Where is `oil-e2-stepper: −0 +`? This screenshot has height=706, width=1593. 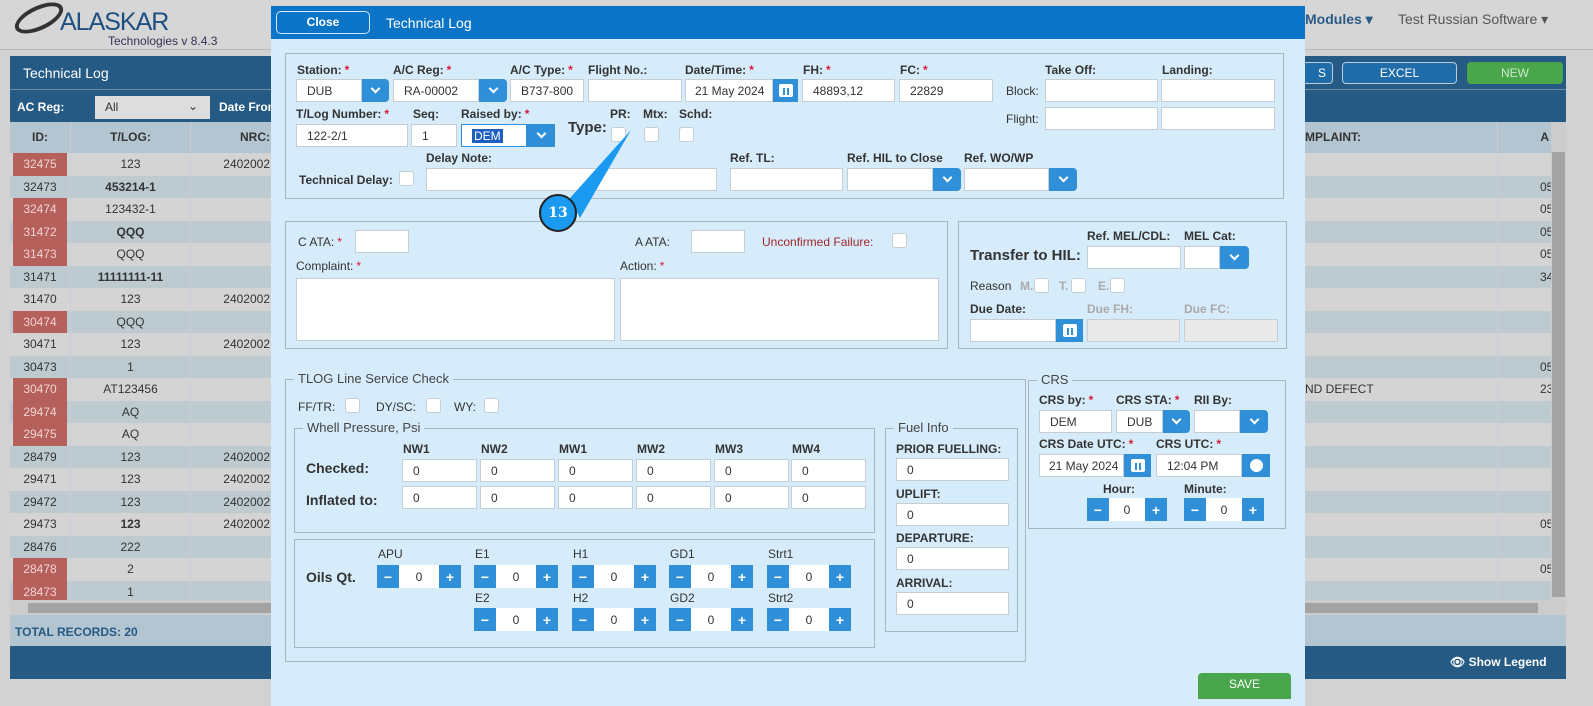
oil-e2-stepper: −0 + is located at coordinates (516, 619).